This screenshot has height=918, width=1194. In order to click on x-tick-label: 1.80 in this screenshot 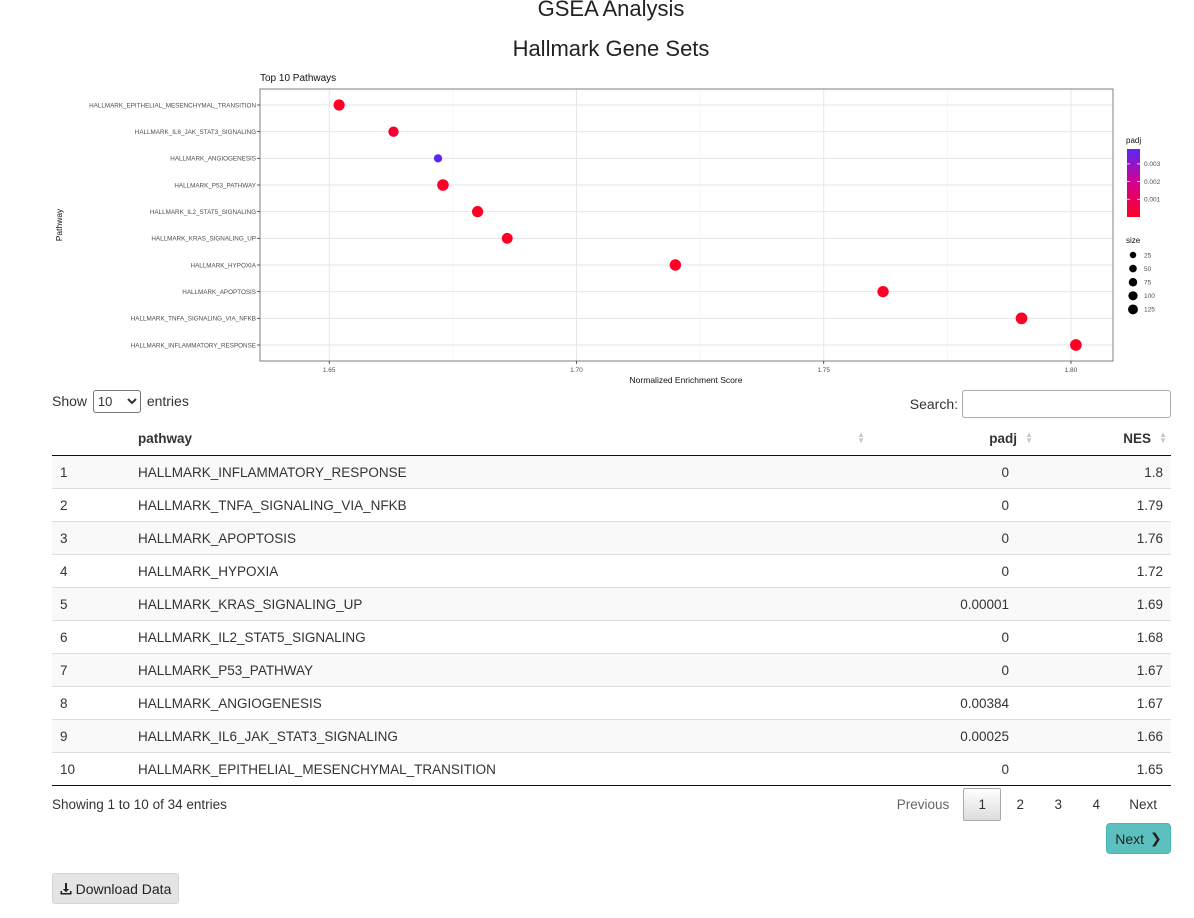, I will do `click(1071, 370)`.